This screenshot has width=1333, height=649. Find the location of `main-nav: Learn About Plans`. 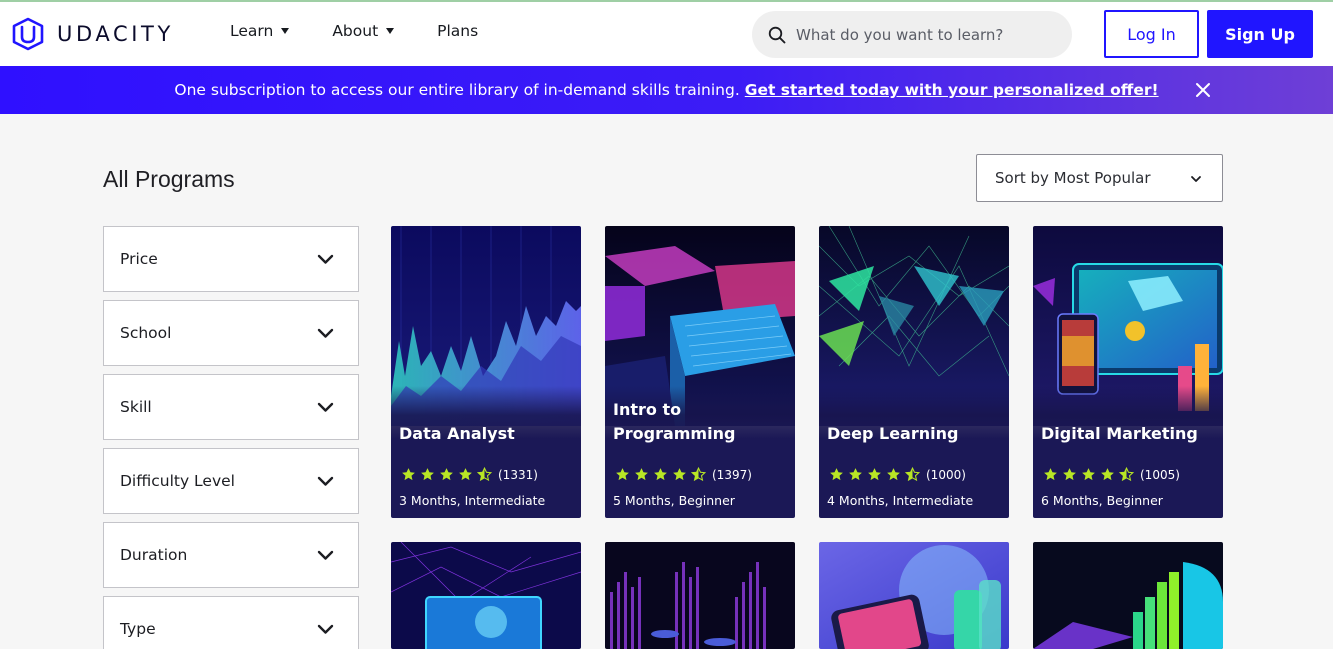

main-nav: Learn About Plans is located at coordinates (375, 31).